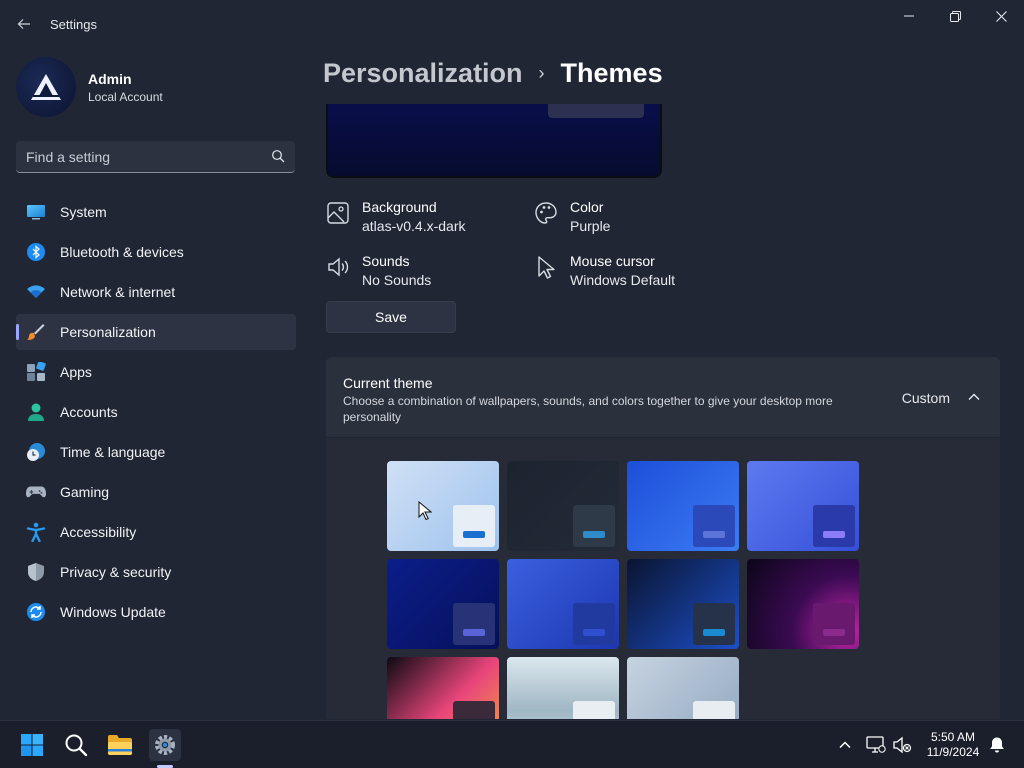 This screenshot has height=768, width=1024. I want to click on taskbar-search-button, so click(76, 745).